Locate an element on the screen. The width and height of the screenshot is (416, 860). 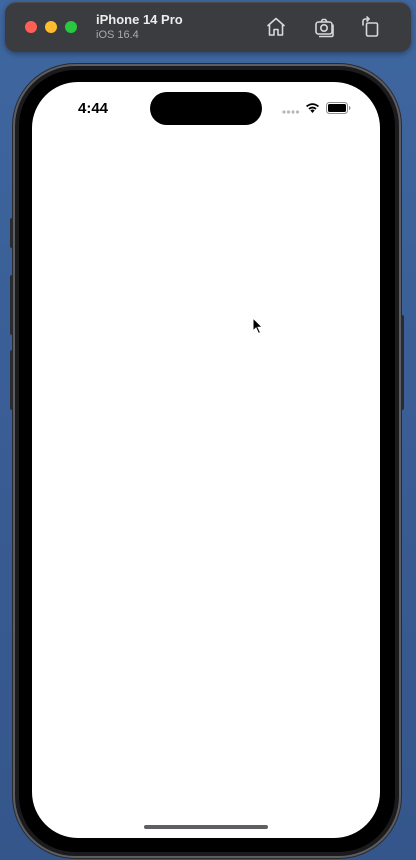
rotate-icon is located at coordinates (371, 27).